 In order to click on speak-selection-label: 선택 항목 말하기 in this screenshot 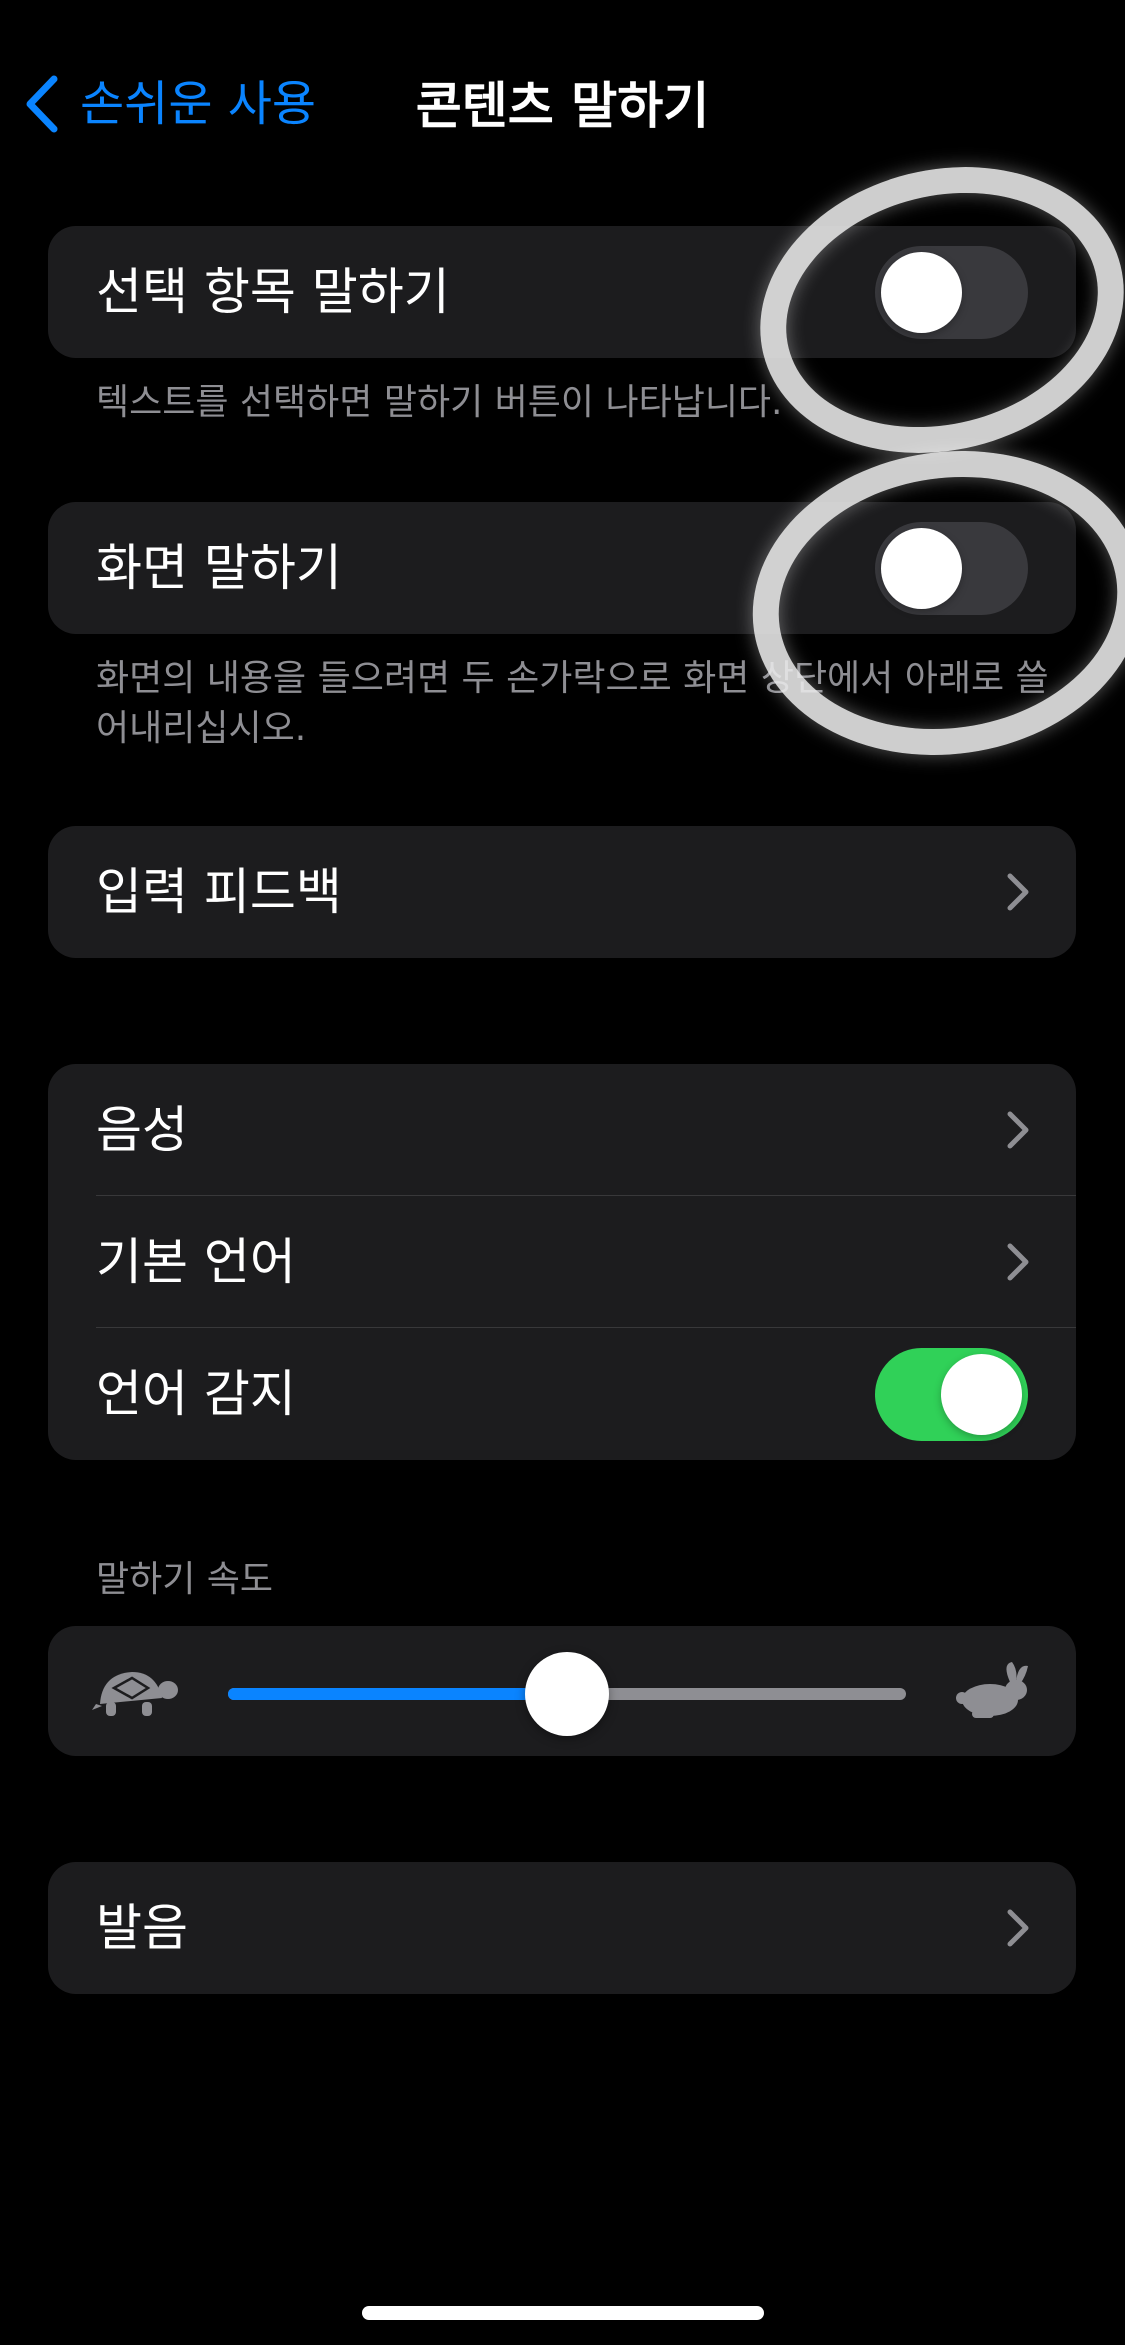, I will do `click(273, 292)`.